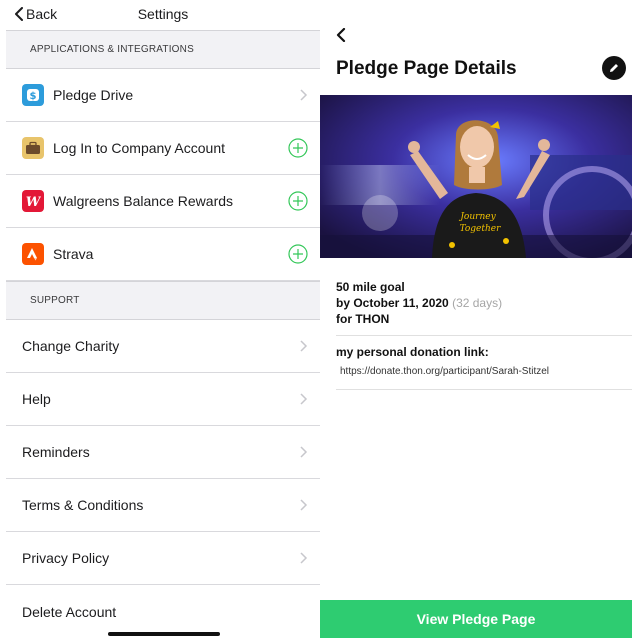 This screenshot has height=638, width=632. I want to click on svg-text: Together, so click(481, 229).